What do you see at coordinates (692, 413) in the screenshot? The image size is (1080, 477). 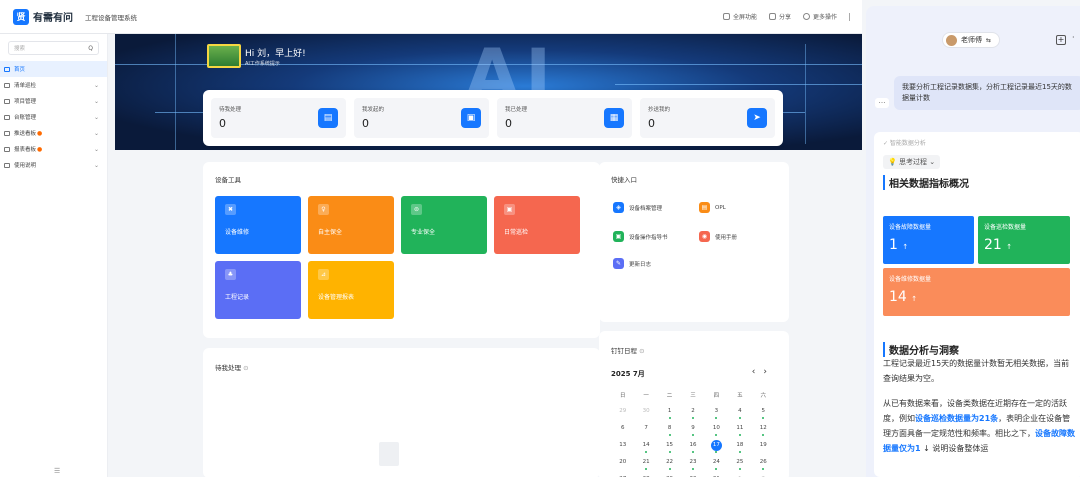 I see `calendar-day: 2` at bounding box center [692, 413].